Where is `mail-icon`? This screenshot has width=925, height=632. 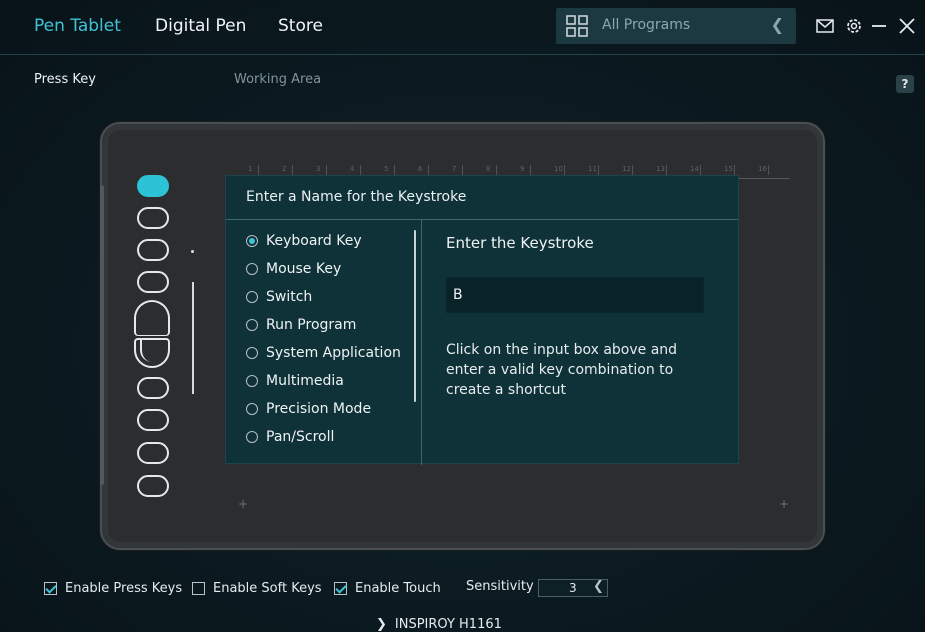 mail-icon is located at coordinates (825, 26).